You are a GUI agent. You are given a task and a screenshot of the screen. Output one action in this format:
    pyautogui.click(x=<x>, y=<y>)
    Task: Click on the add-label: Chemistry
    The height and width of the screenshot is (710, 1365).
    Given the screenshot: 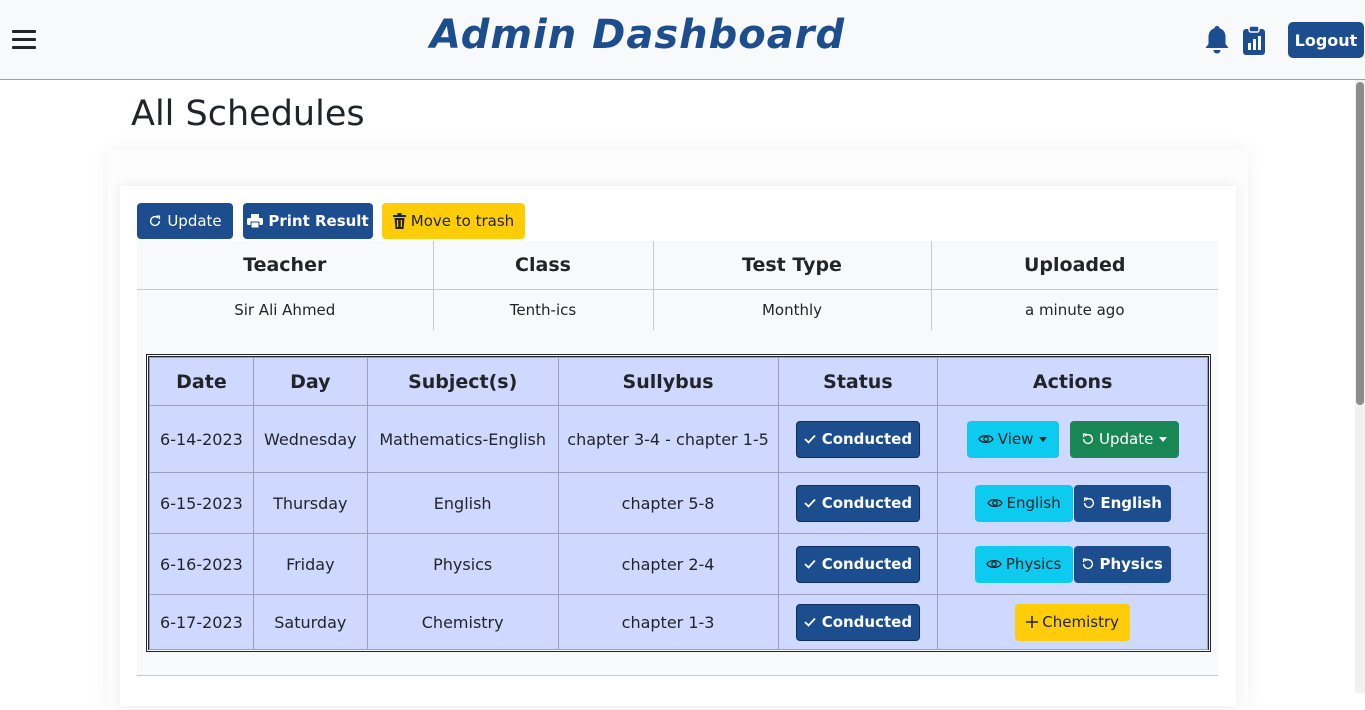 What is the action you would take?
    pyautogui.click(x=1080, y=622)
    